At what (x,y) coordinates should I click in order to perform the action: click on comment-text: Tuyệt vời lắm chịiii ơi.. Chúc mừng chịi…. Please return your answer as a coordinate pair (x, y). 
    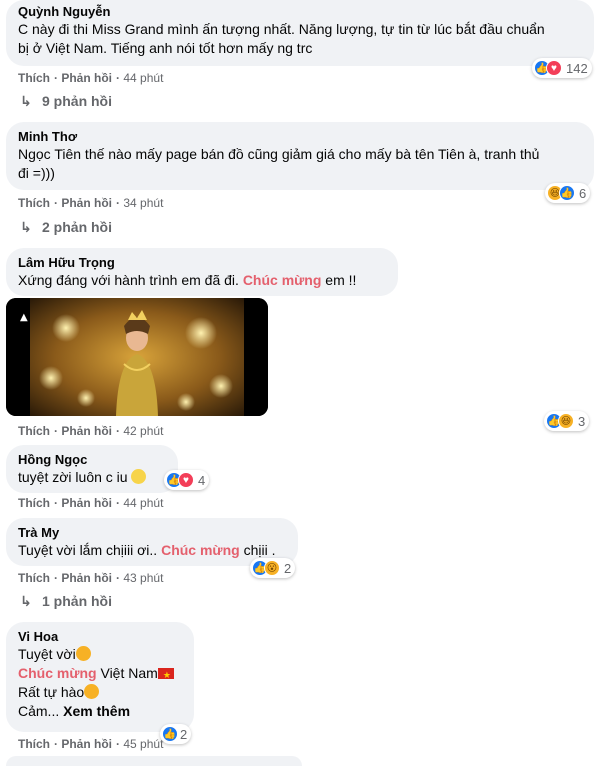
    Looking at the image, I should click on (152, 550).